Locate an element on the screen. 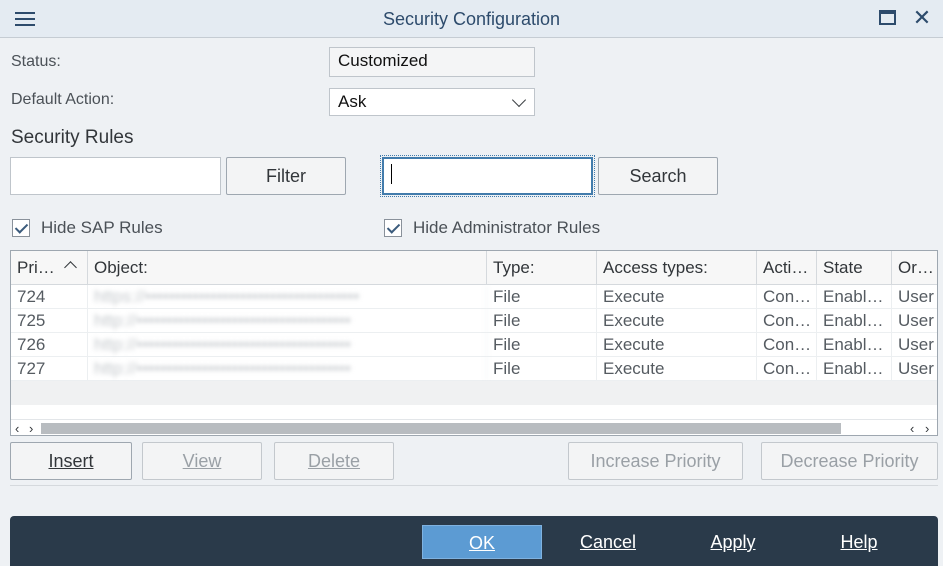 This screenshot has width=943, height=566. default-action-value: Ask is located at coordinates (352, 101).